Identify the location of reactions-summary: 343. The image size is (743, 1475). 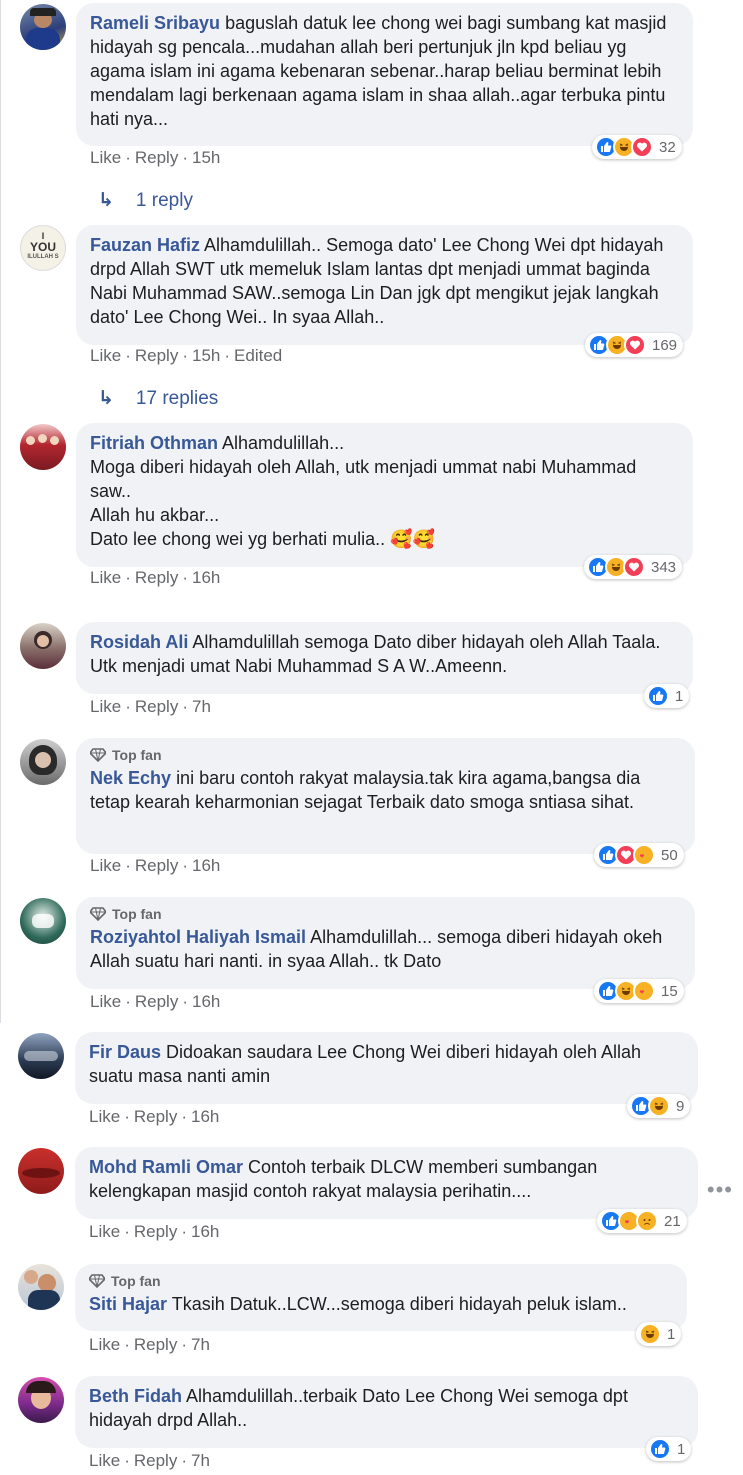
(633, 567).